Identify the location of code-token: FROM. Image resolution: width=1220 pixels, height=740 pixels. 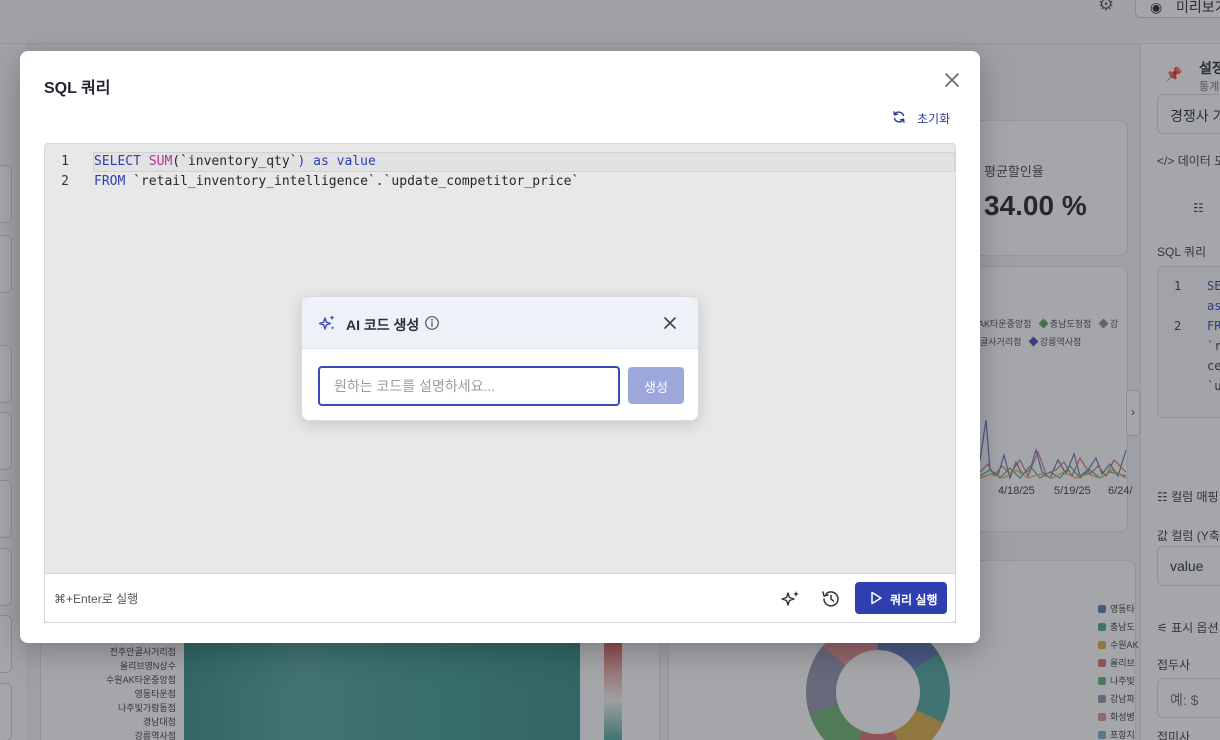
(114, 181).